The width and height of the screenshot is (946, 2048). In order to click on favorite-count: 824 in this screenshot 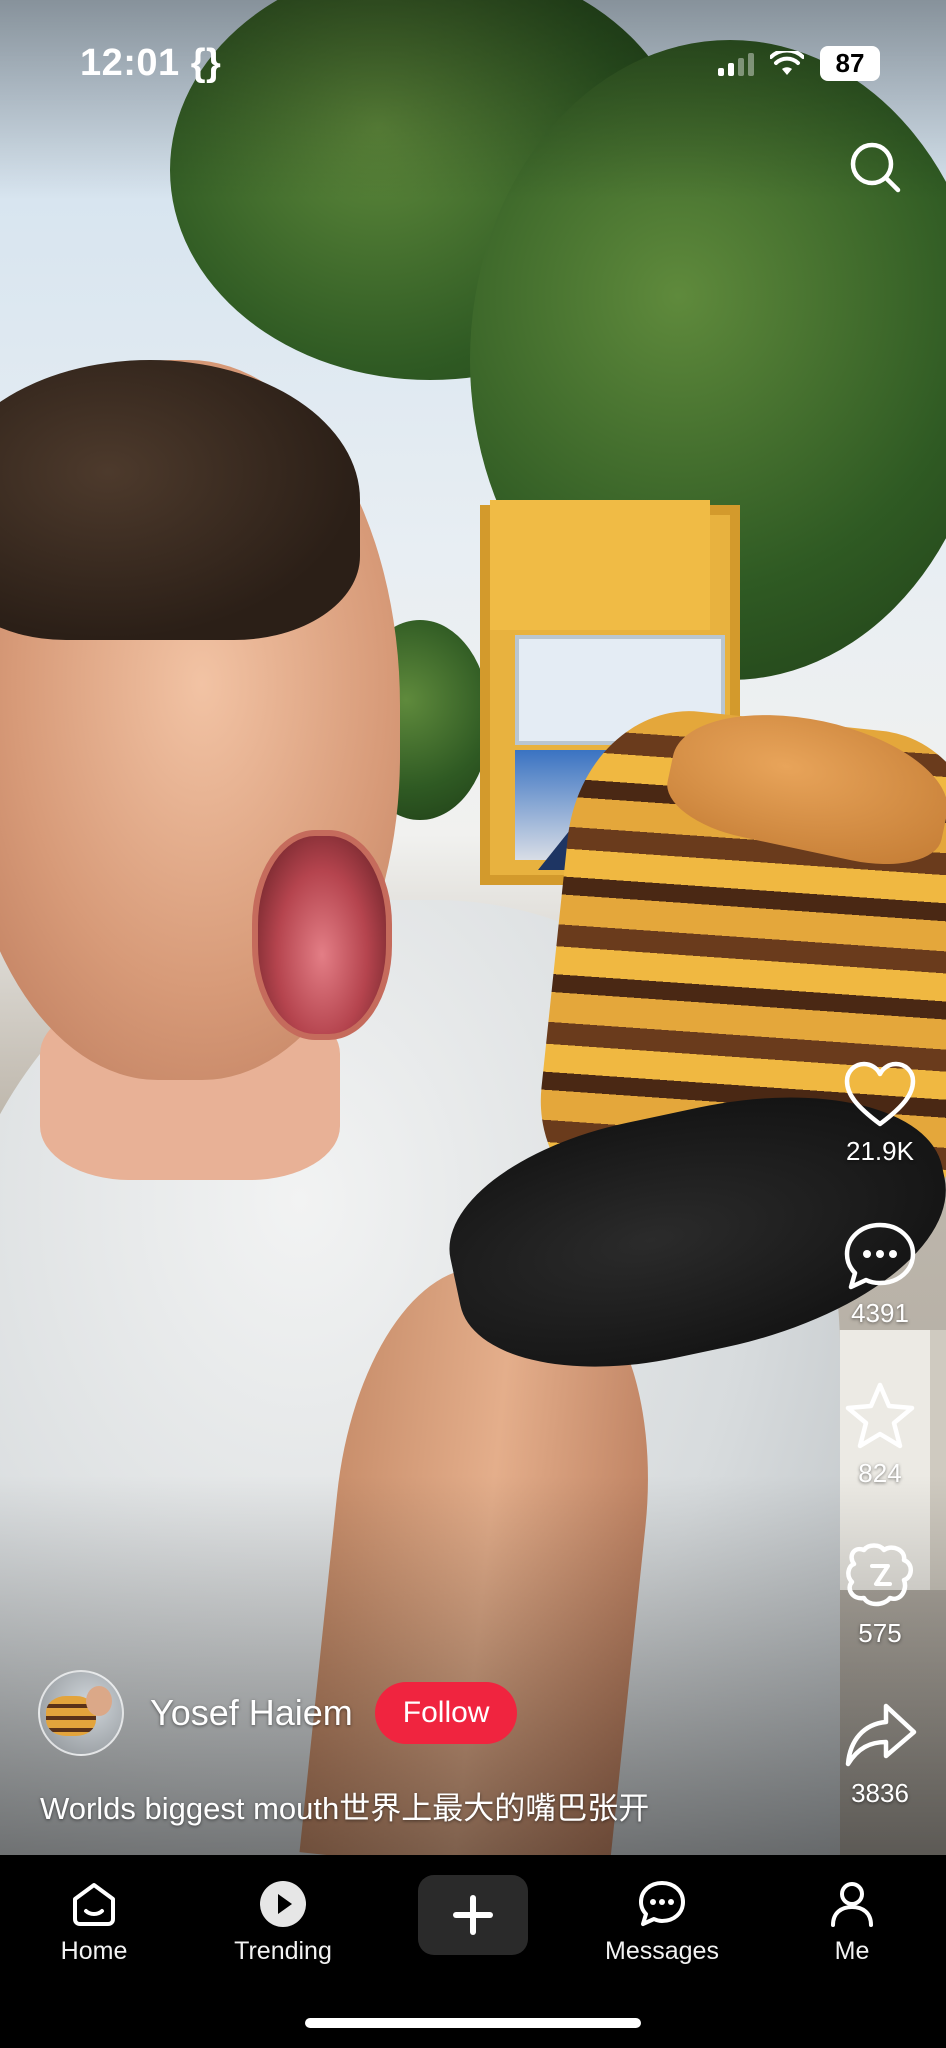, I will do `click(880, 1473)`.